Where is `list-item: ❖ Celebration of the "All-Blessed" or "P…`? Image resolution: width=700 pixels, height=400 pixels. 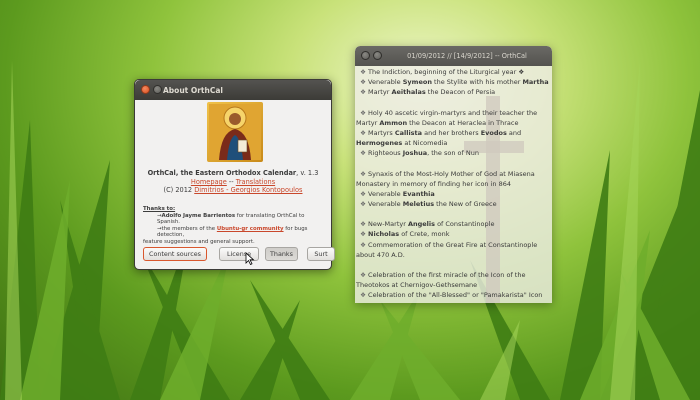 list-item: ❖ Celebration of the "All-Blessed" or "P… is located at coordinates (453, 296).